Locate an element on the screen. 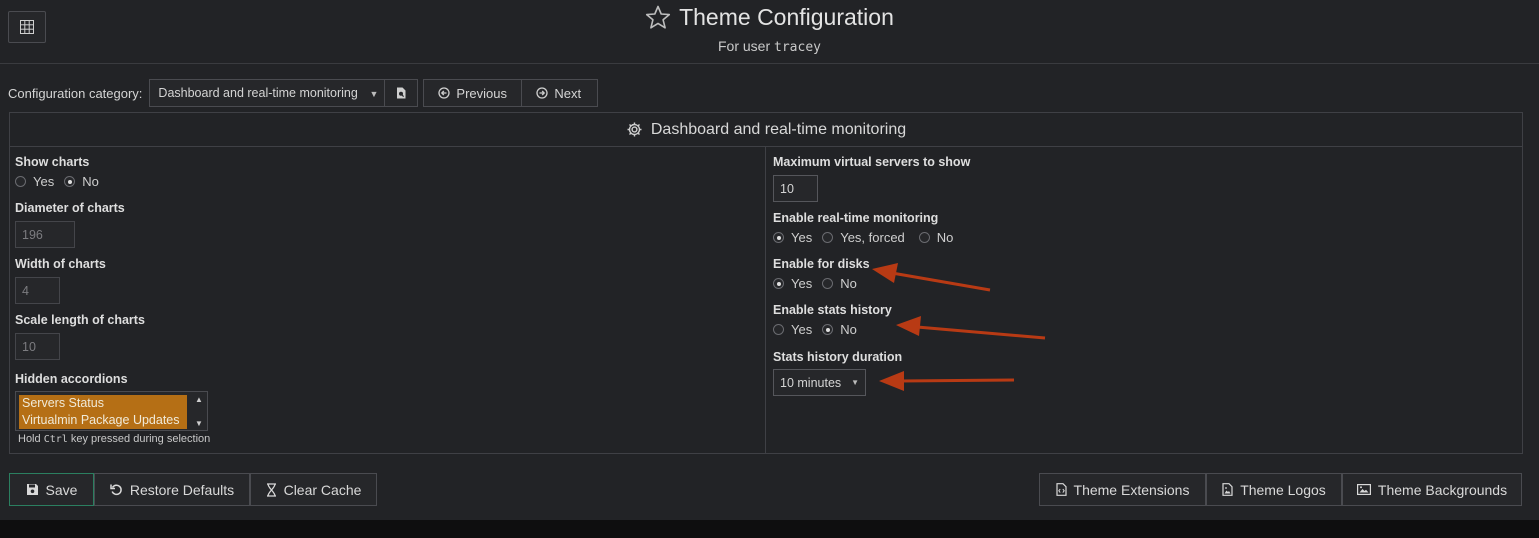  page-title: Theme Configuration is located at coordinates (769, 17).